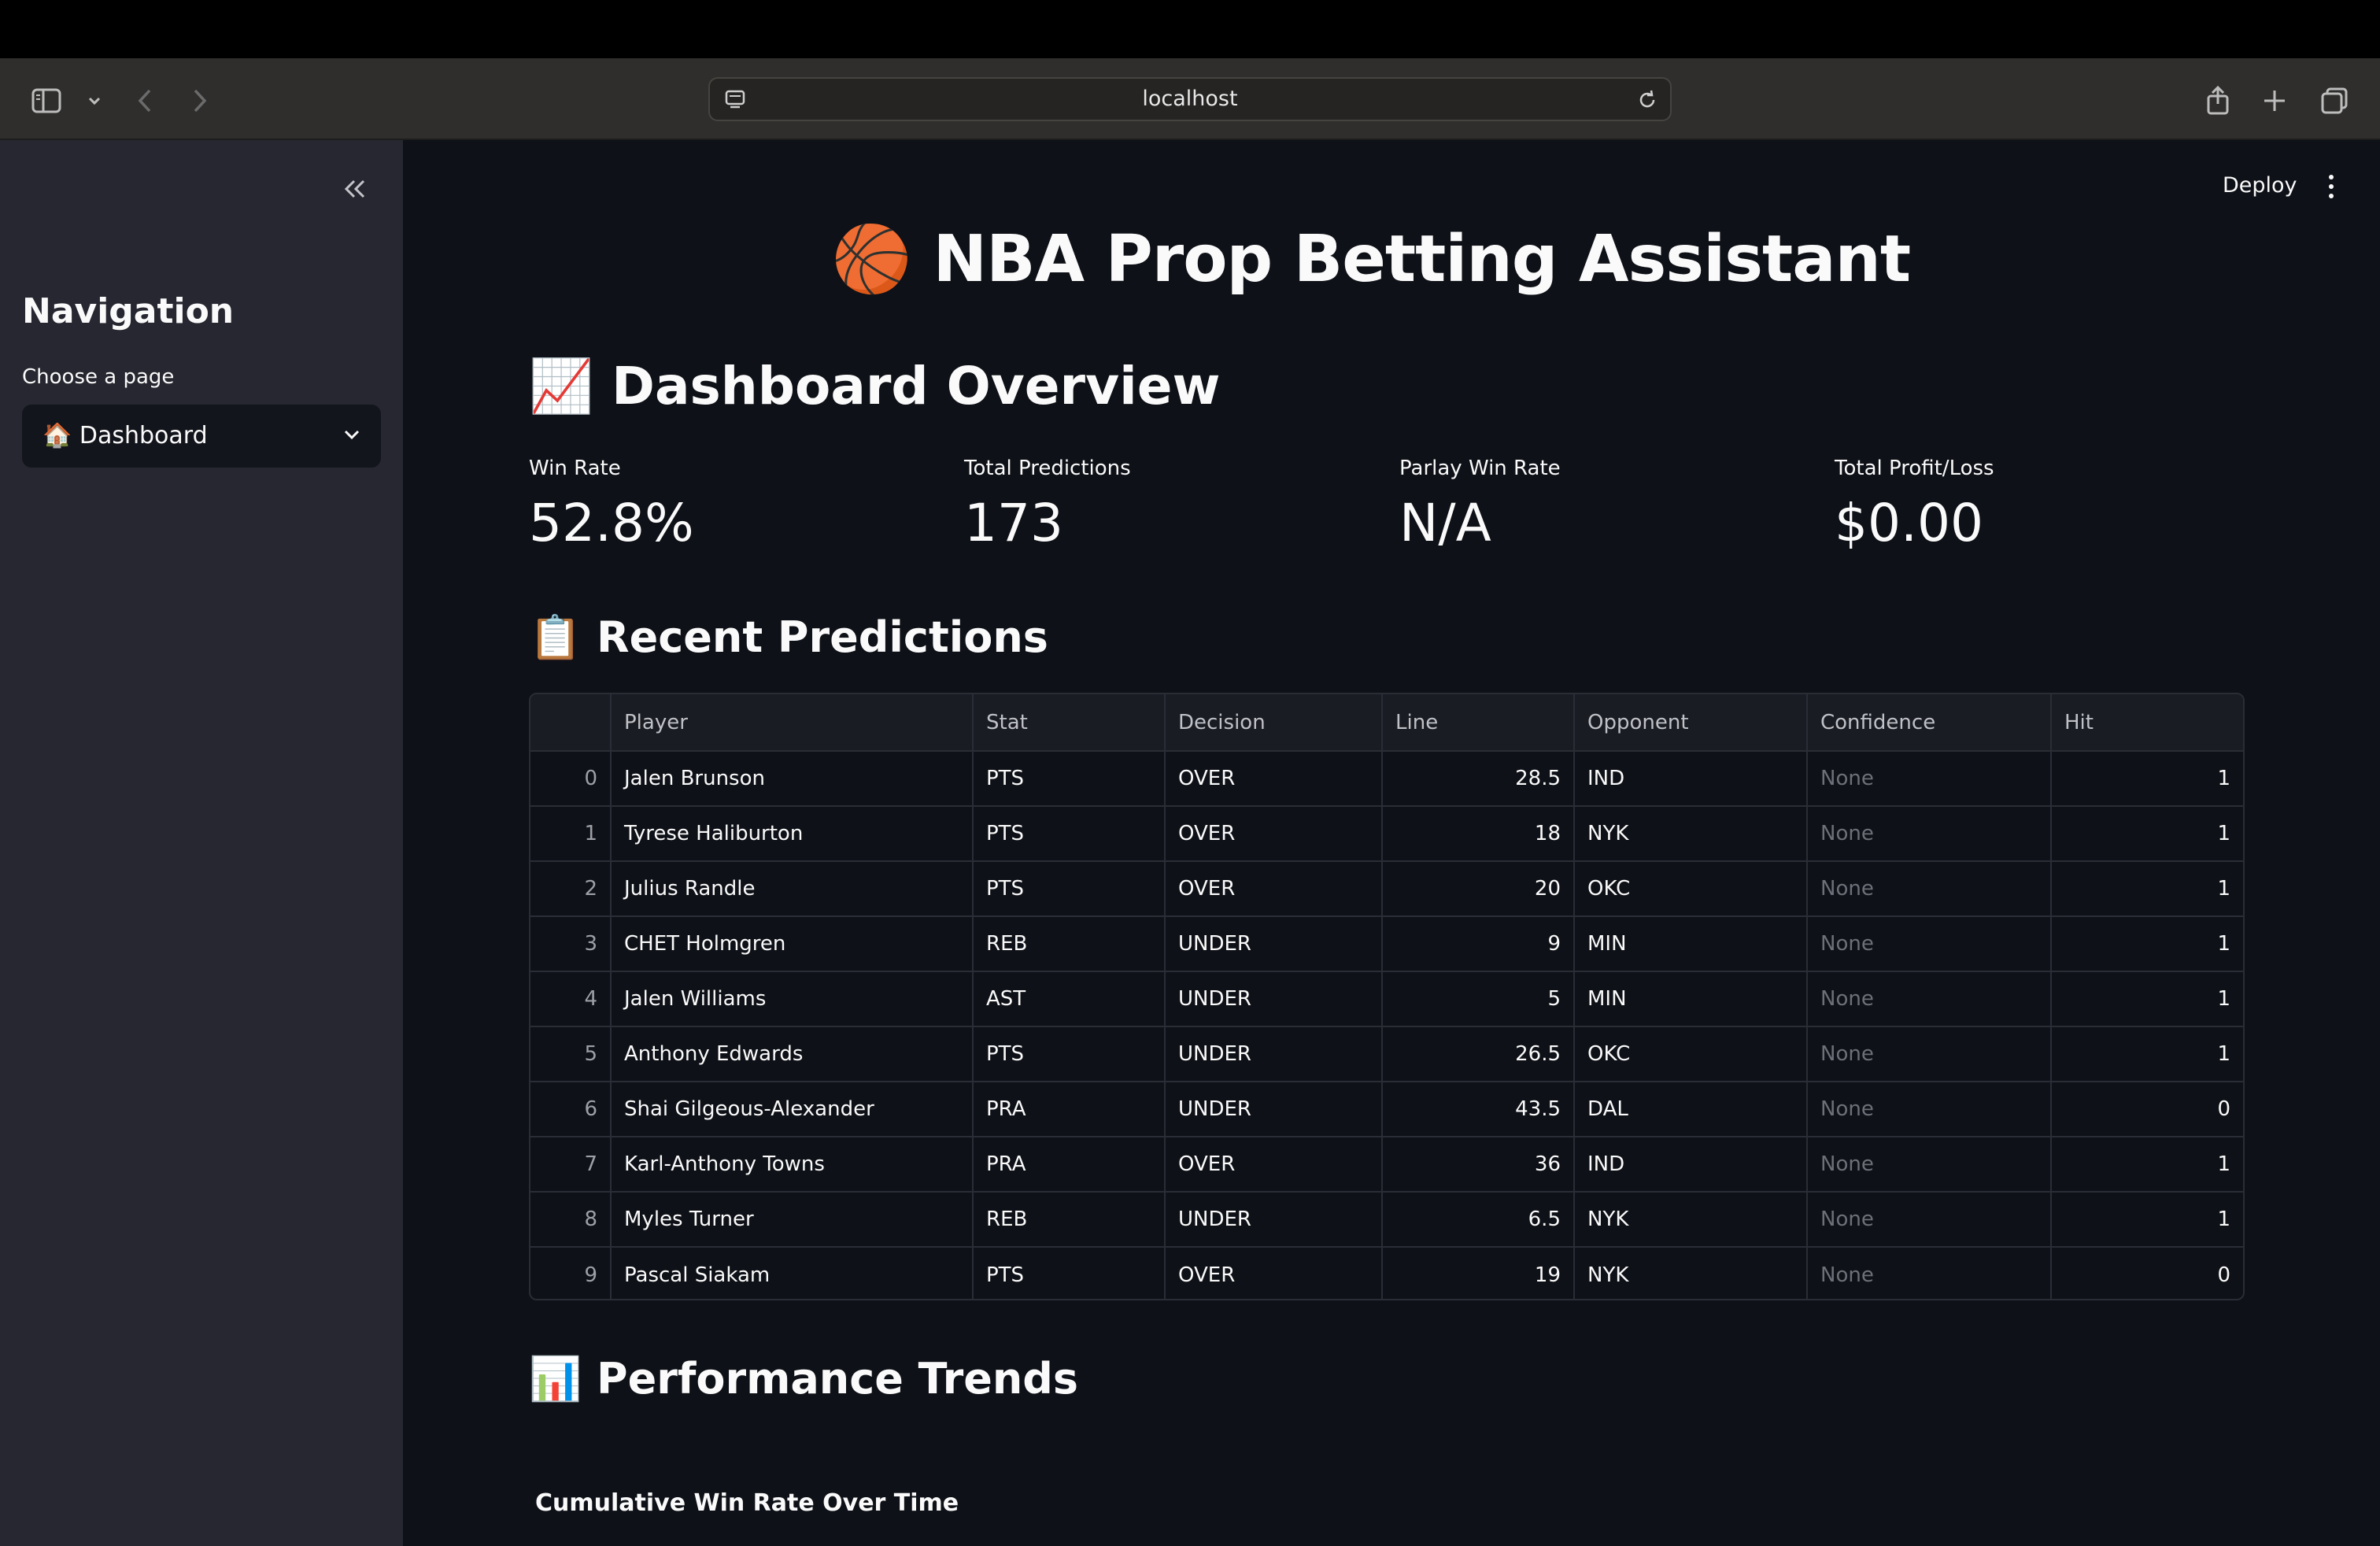 The width and height of the screenshot is (2380, 1546). I want to click on main-menu-icon, so click(2331, 186).